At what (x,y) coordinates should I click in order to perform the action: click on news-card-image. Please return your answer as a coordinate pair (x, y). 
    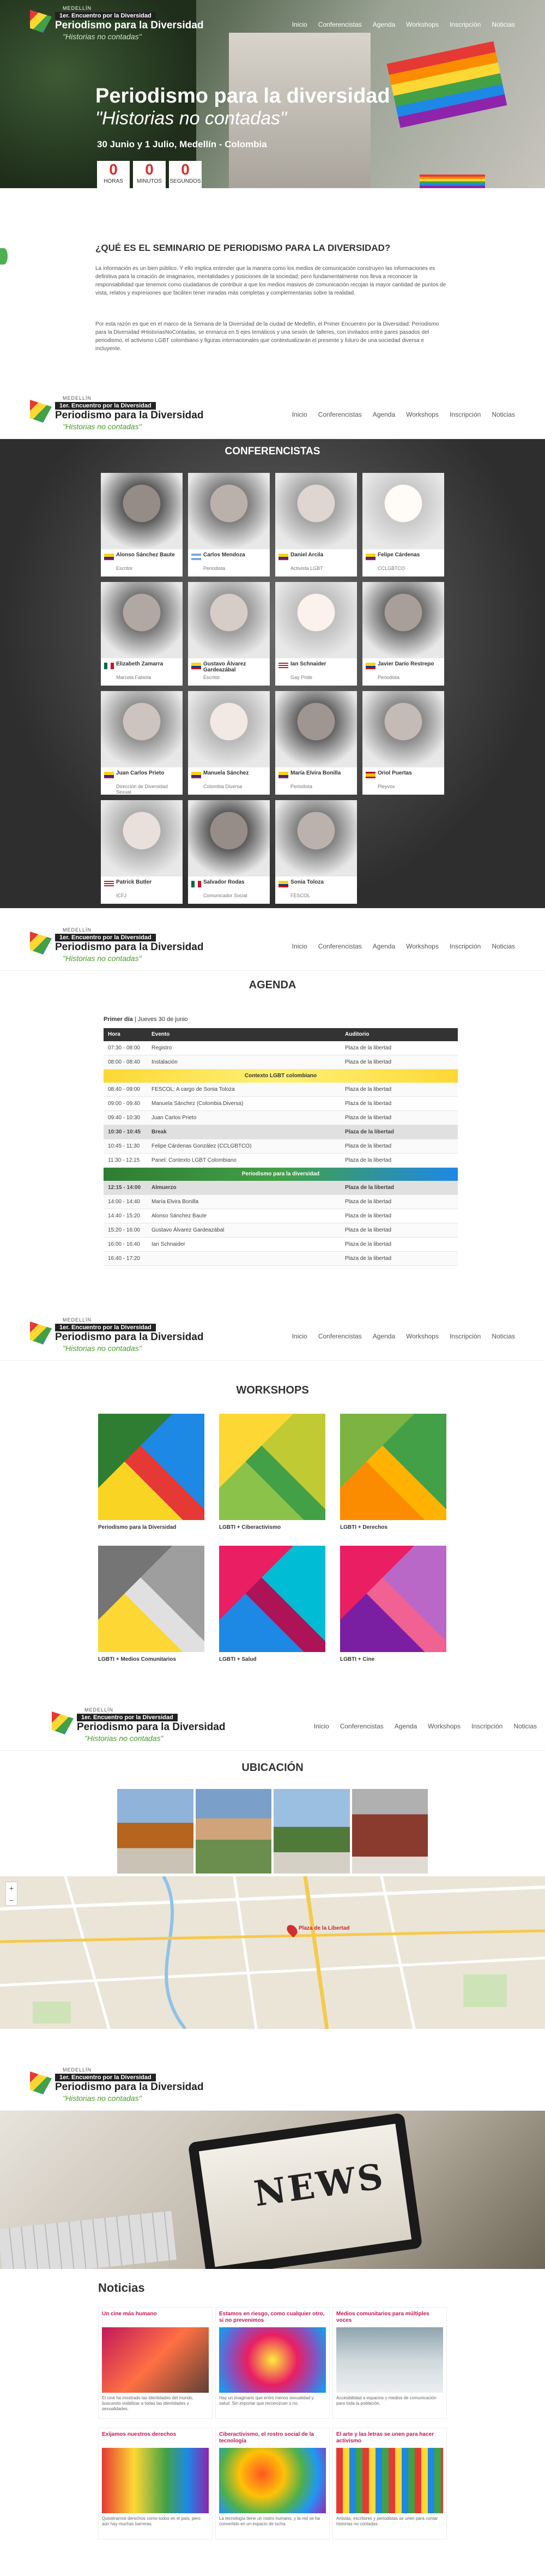
    Looking at the image, I should click on (155, 2360).